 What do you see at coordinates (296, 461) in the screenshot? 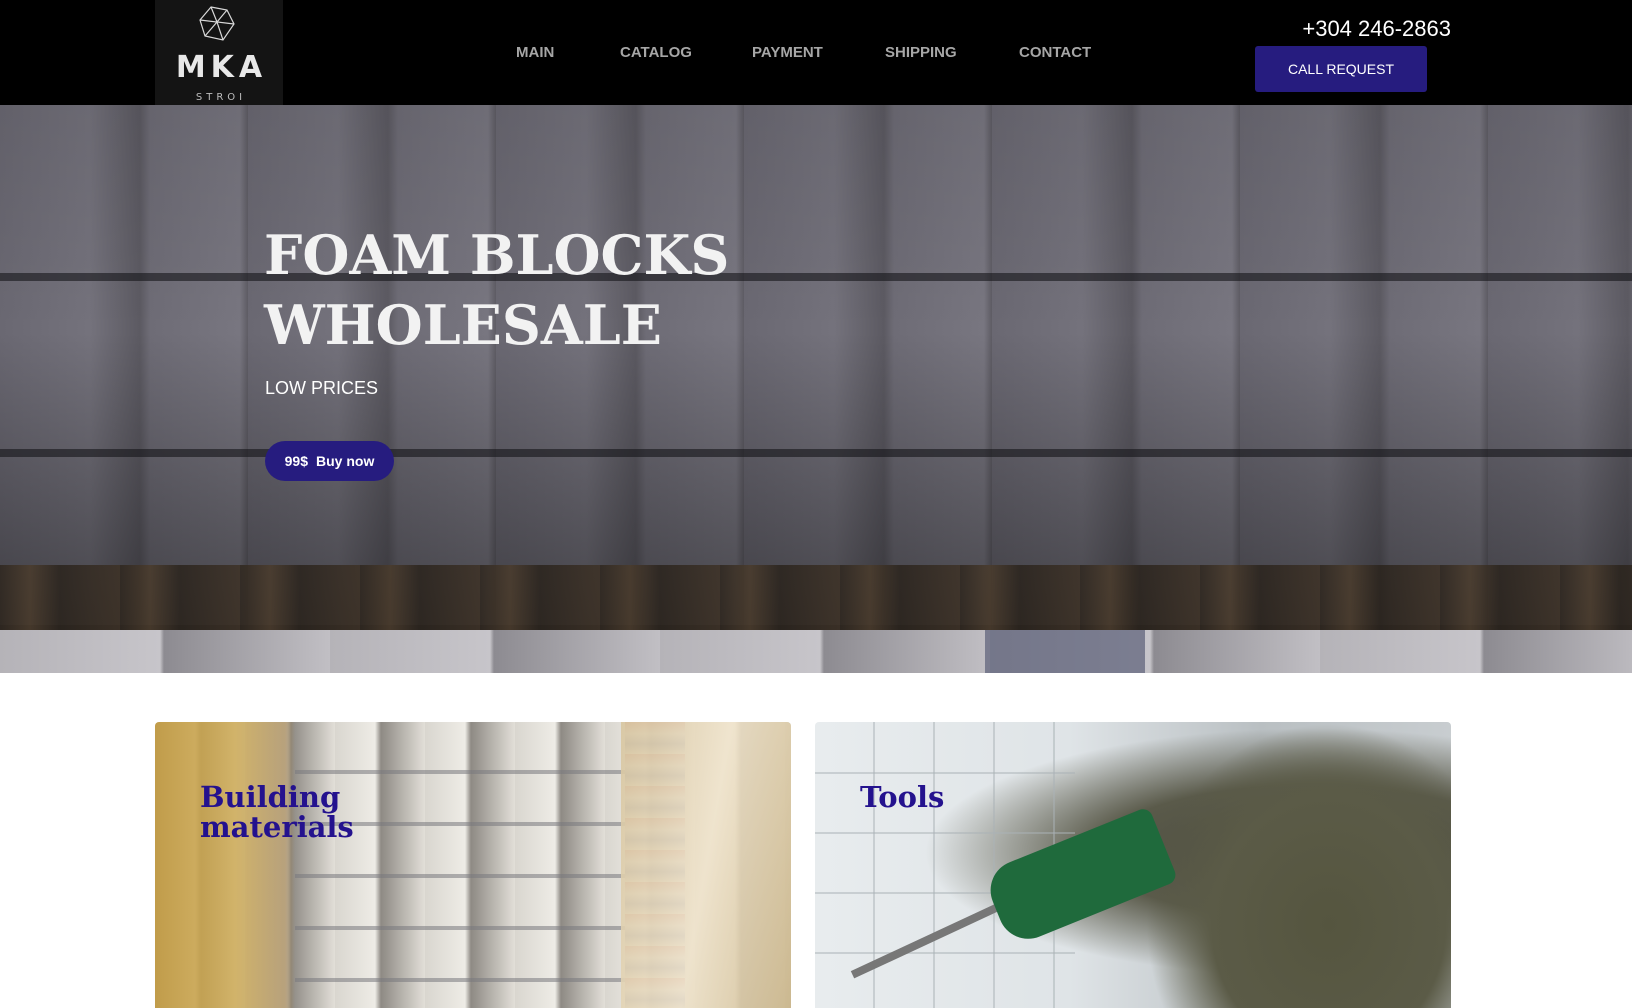
I see `price-label: 99$` at bounding box center [296, 461].